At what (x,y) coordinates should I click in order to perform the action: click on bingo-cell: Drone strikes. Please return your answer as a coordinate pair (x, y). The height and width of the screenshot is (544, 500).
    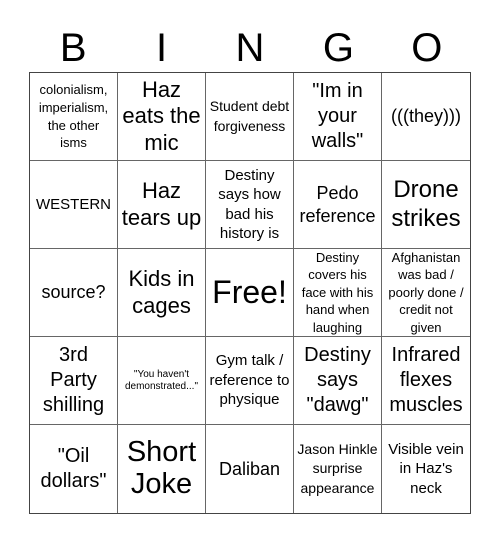
    Looking at the image, I should click on (426, 205).